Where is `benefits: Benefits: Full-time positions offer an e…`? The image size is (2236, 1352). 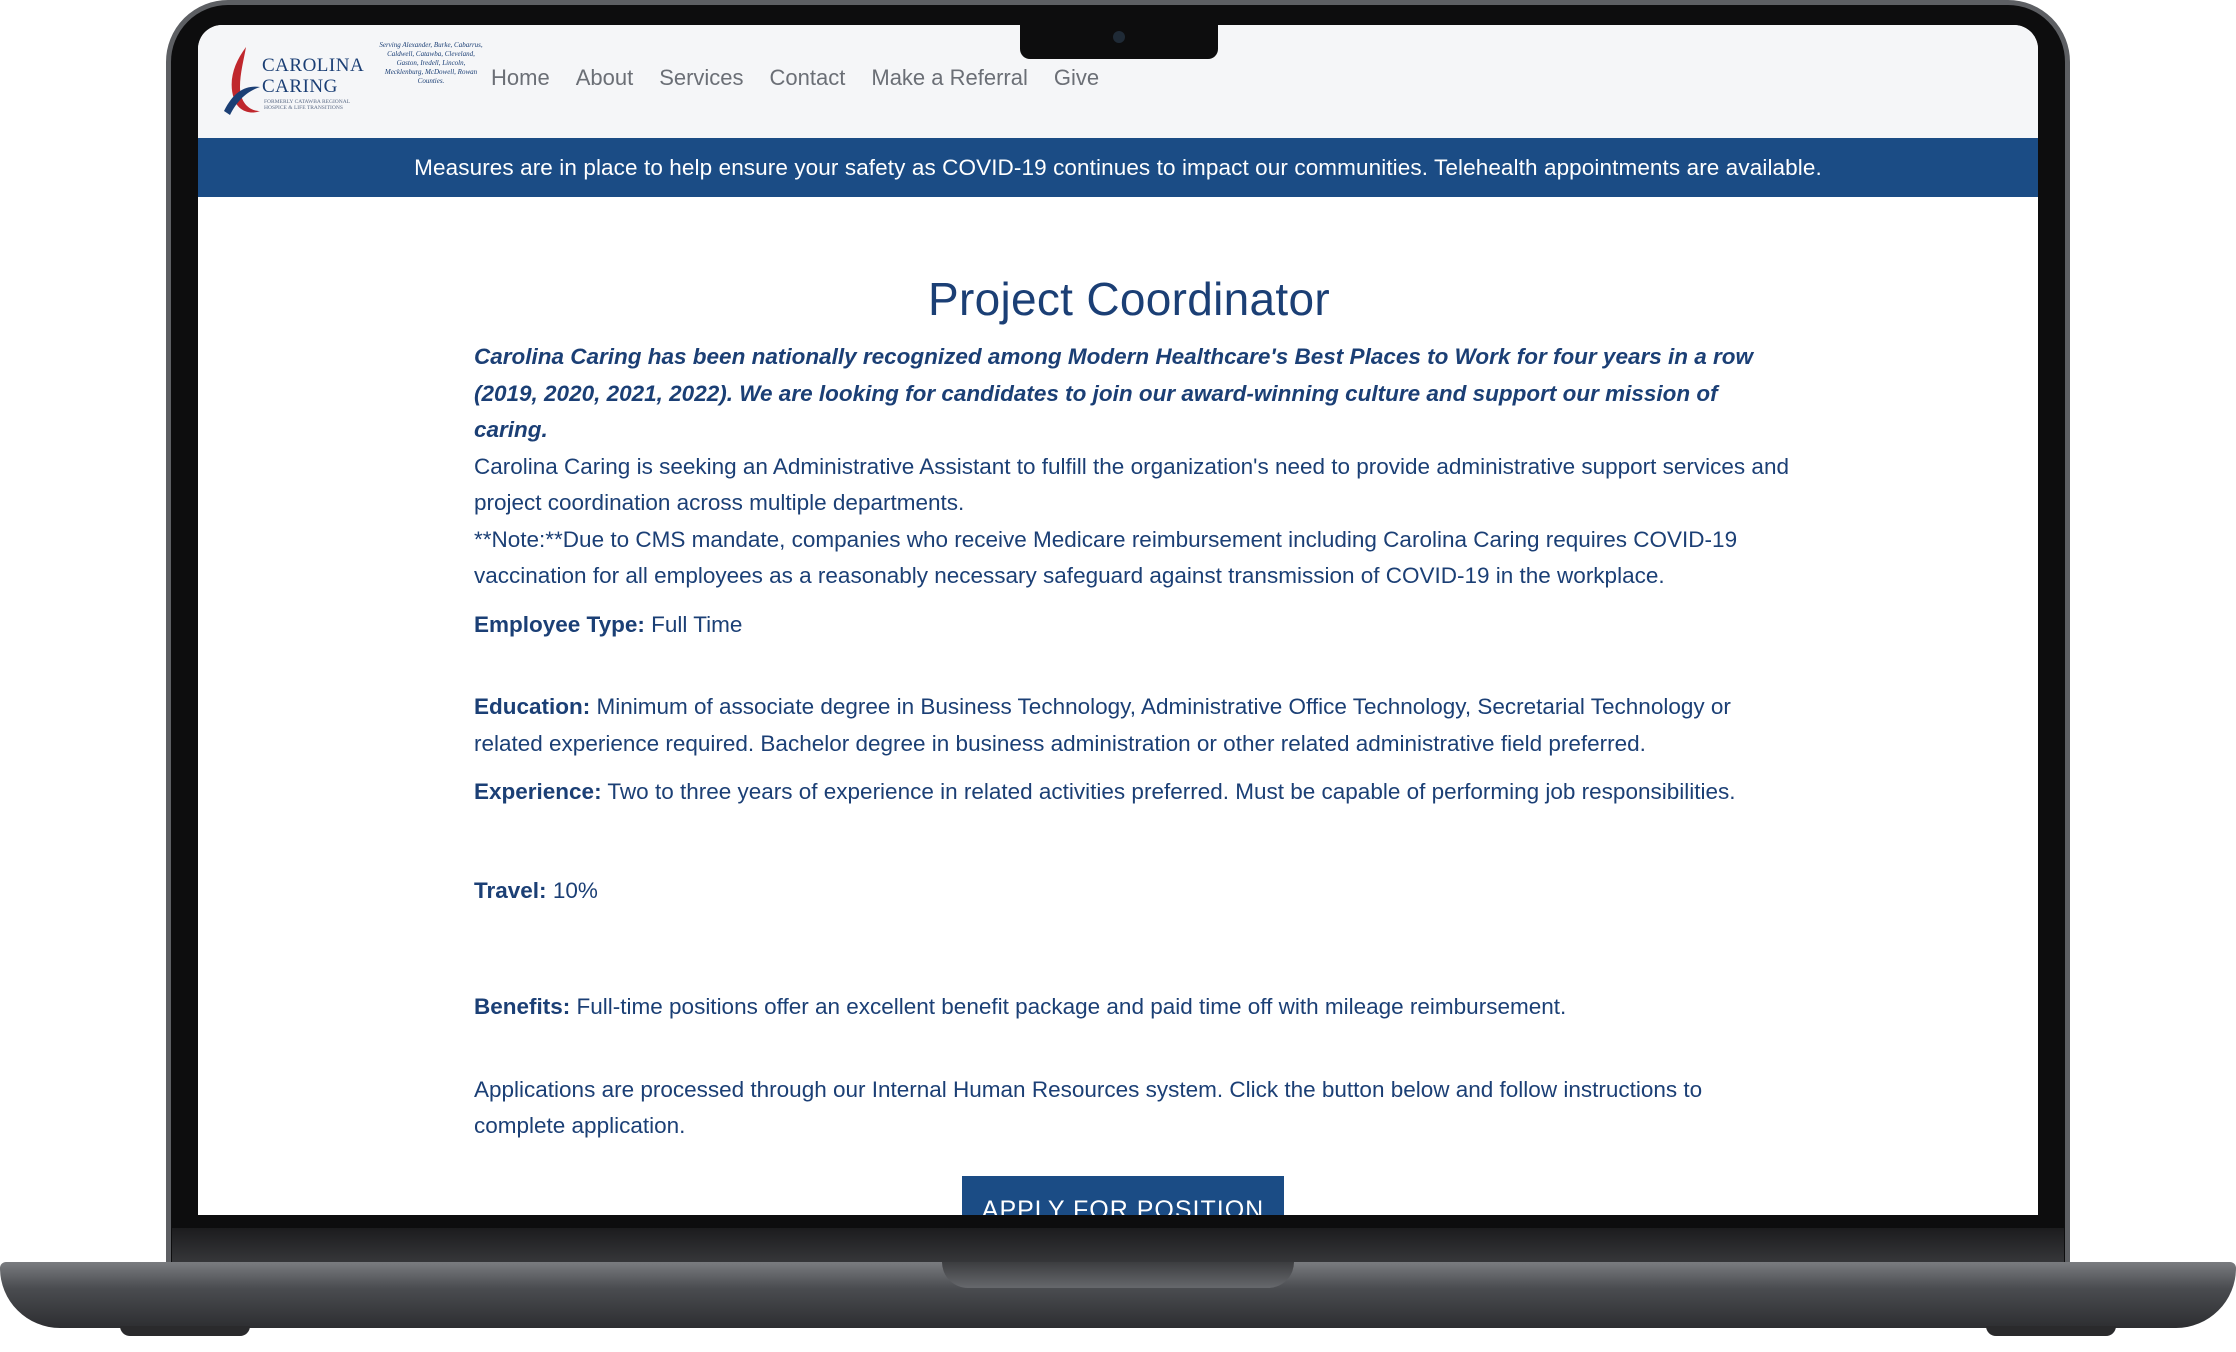 benefits: Benefits: Full-time positions offer an e… is located at coordinates (1134, 1007).